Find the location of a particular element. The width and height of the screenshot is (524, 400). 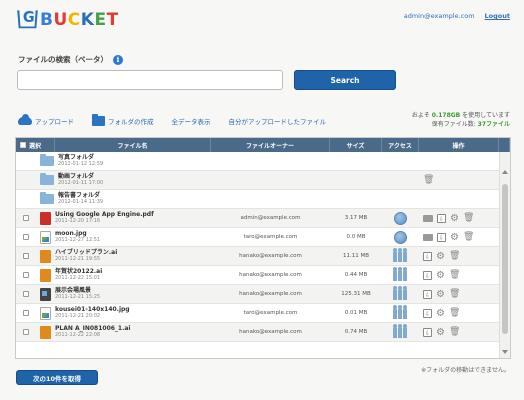

show-all-link: 全データ表示 is located at coordinates (191, 121).